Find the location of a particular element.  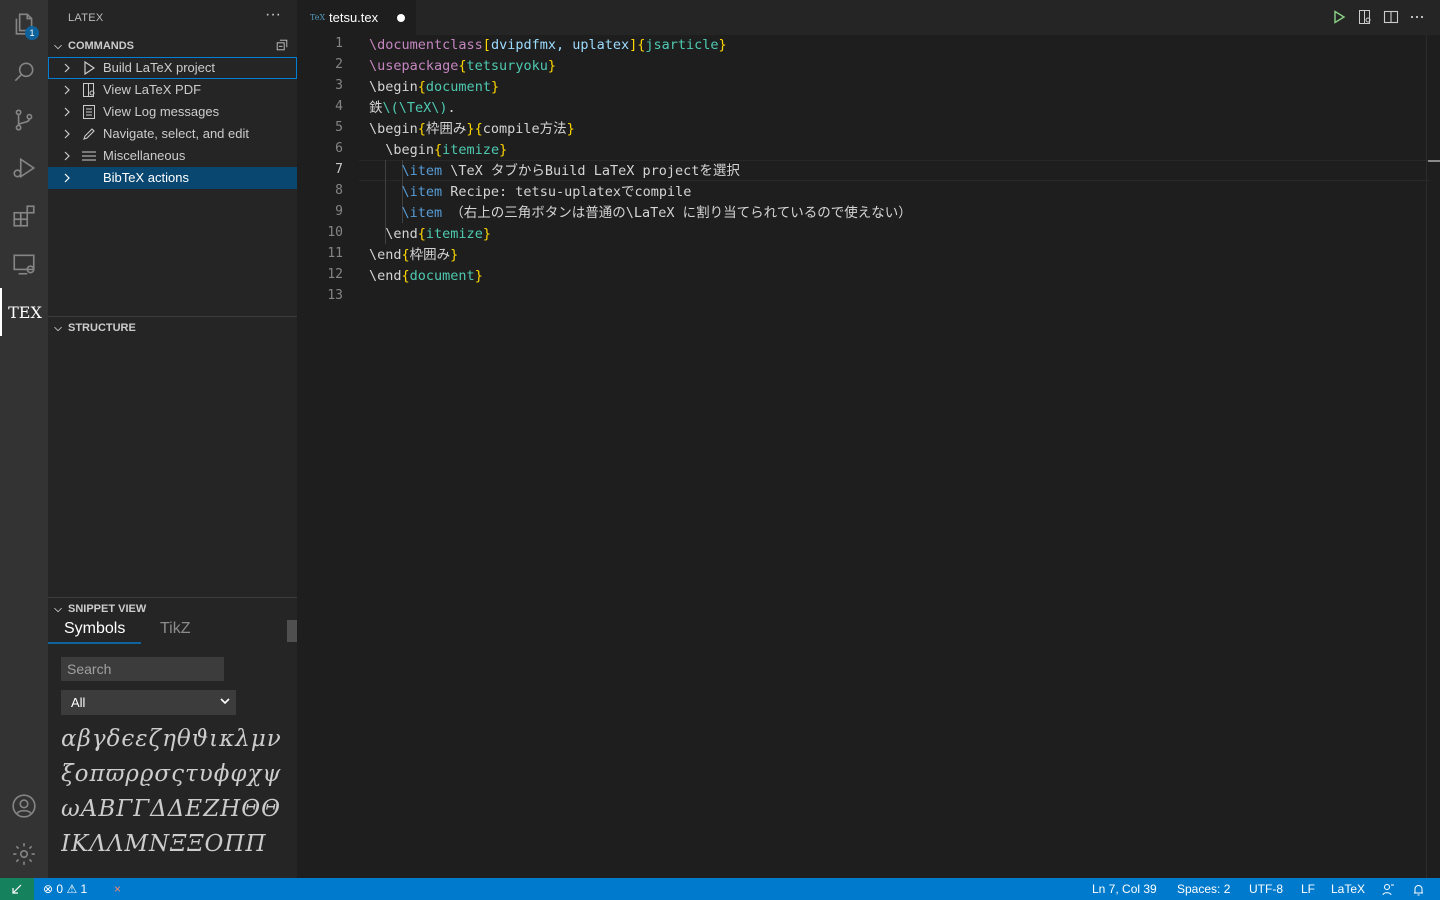

code-token: 枠囲み is located at coordinates (446, 129).